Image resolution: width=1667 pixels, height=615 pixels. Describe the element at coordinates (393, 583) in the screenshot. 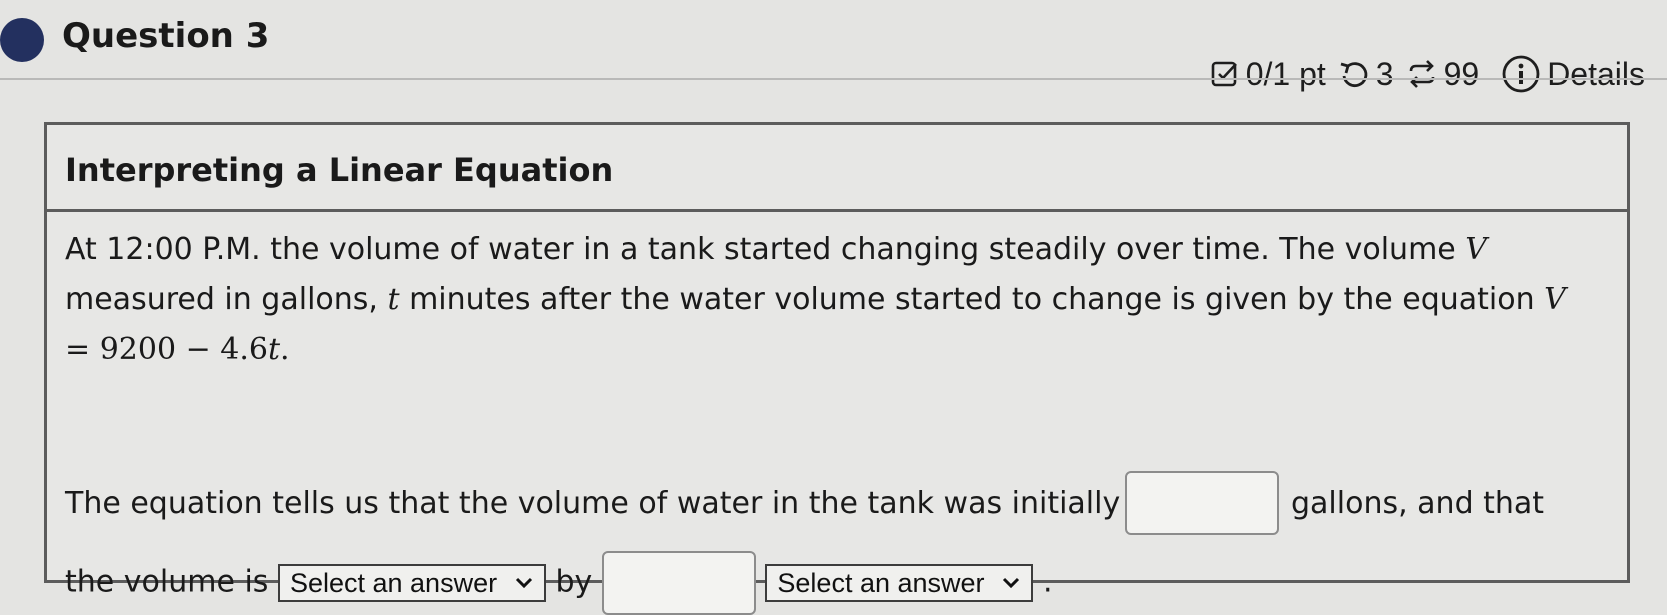

I see `select-1-label: Select an answer` at that location.